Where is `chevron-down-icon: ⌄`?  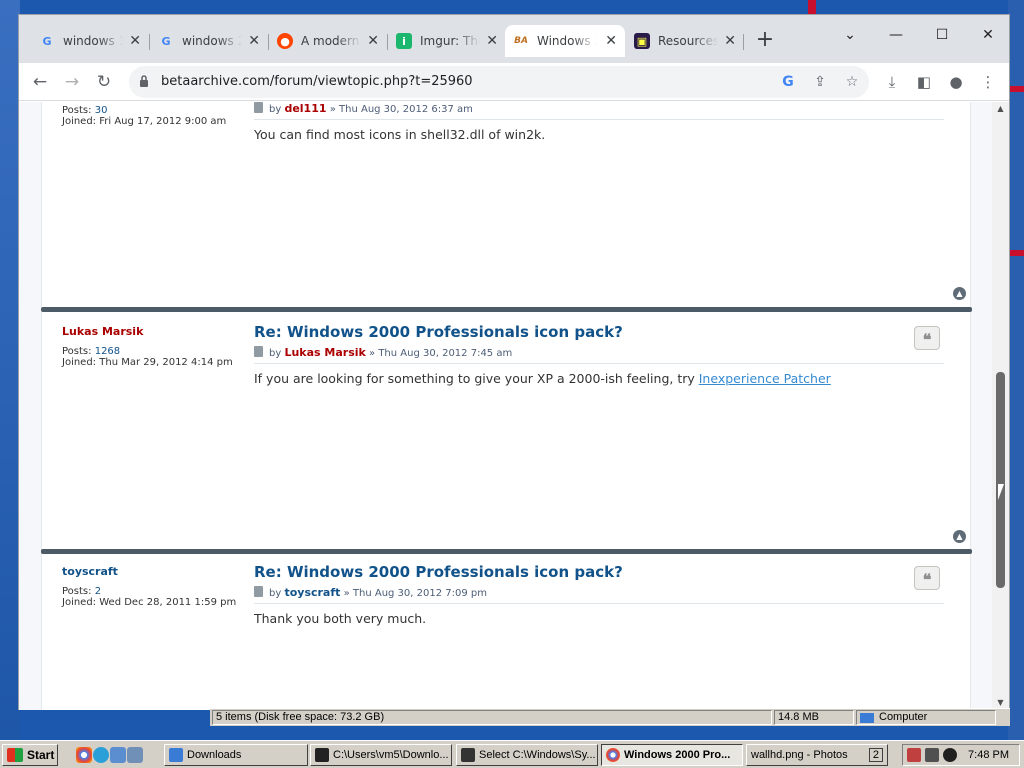
chevron-down-icon: ⌄ is located at coordinates (850, 35).